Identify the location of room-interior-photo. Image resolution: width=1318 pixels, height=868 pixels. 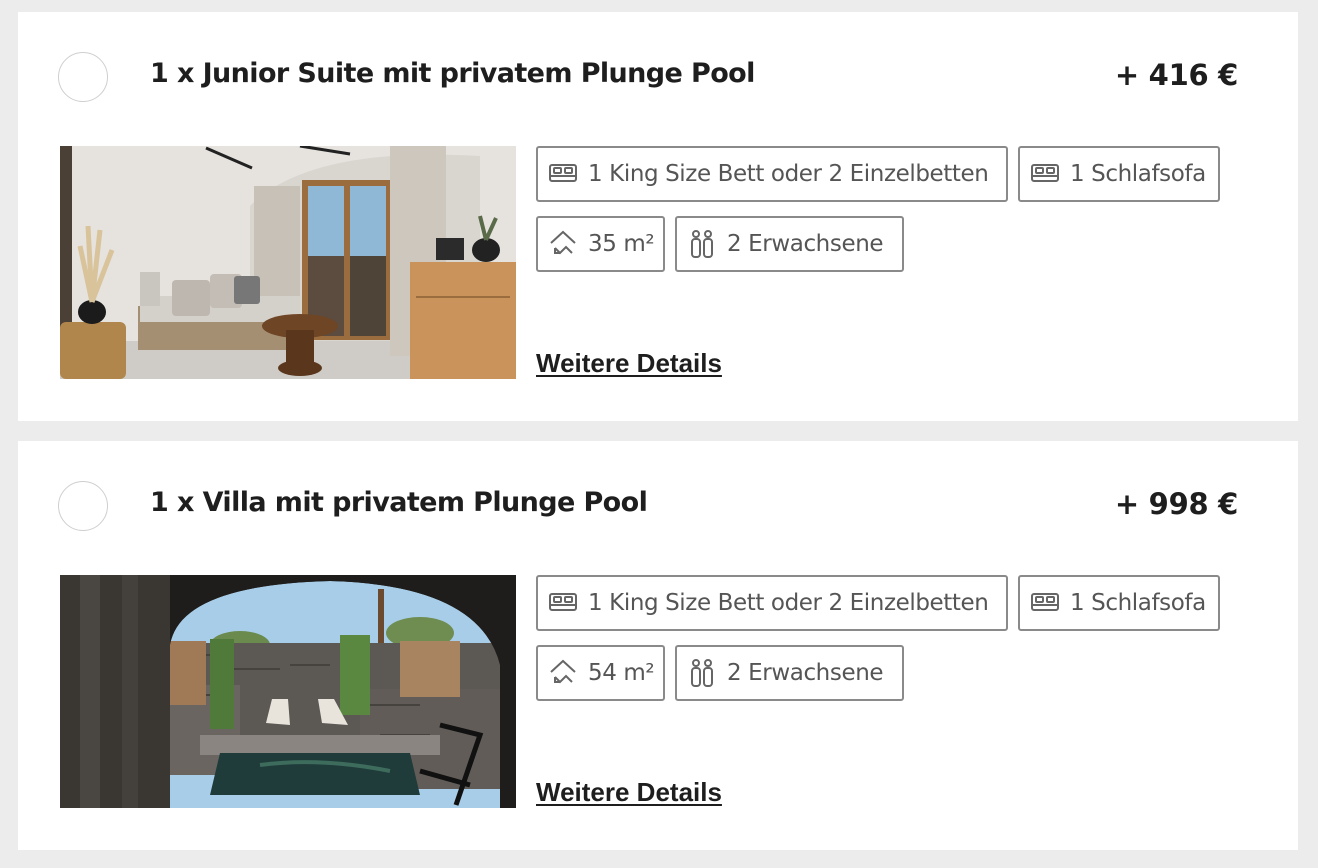
(288, 262).